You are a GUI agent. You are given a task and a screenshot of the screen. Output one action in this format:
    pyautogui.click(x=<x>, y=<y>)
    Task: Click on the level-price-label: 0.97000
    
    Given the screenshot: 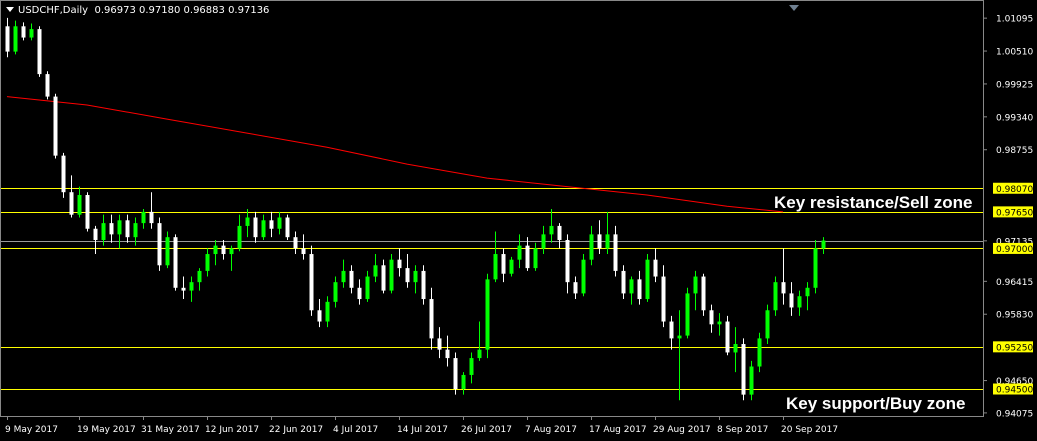 What is the action you would take?
    pyautogui.click(x=1014, y=250)
    